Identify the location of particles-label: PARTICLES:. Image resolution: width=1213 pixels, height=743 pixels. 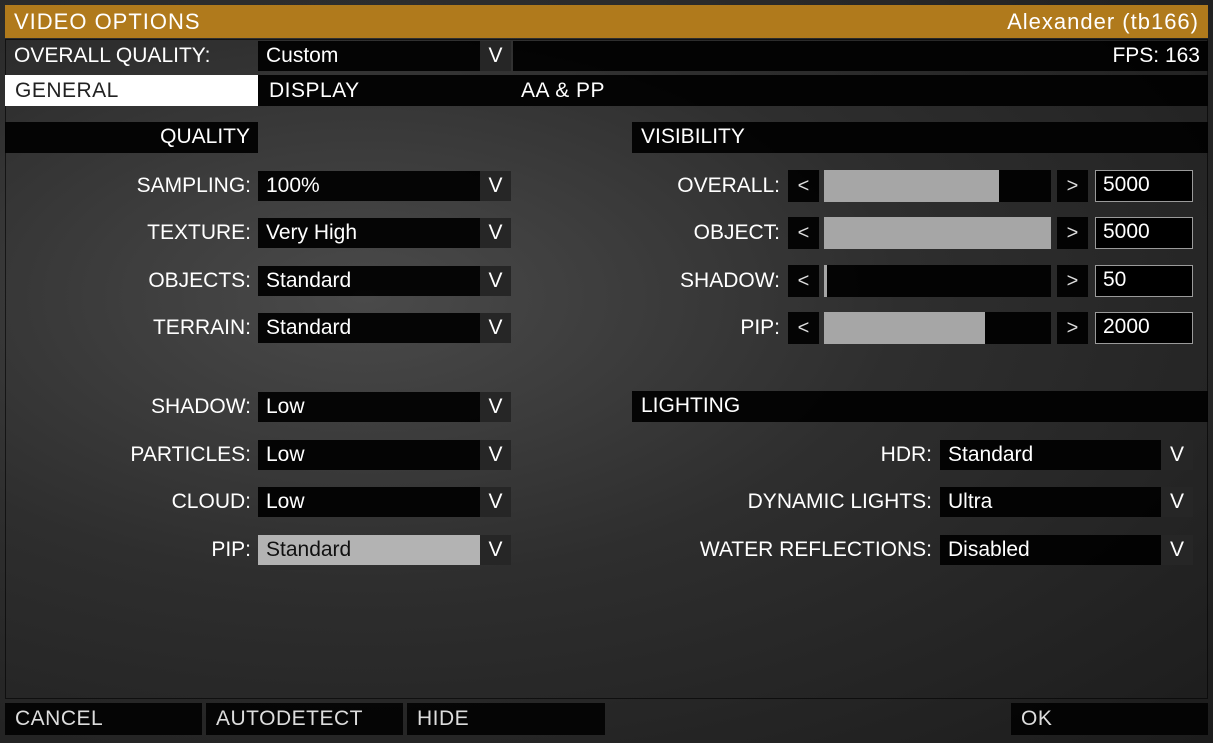
(190, 454).